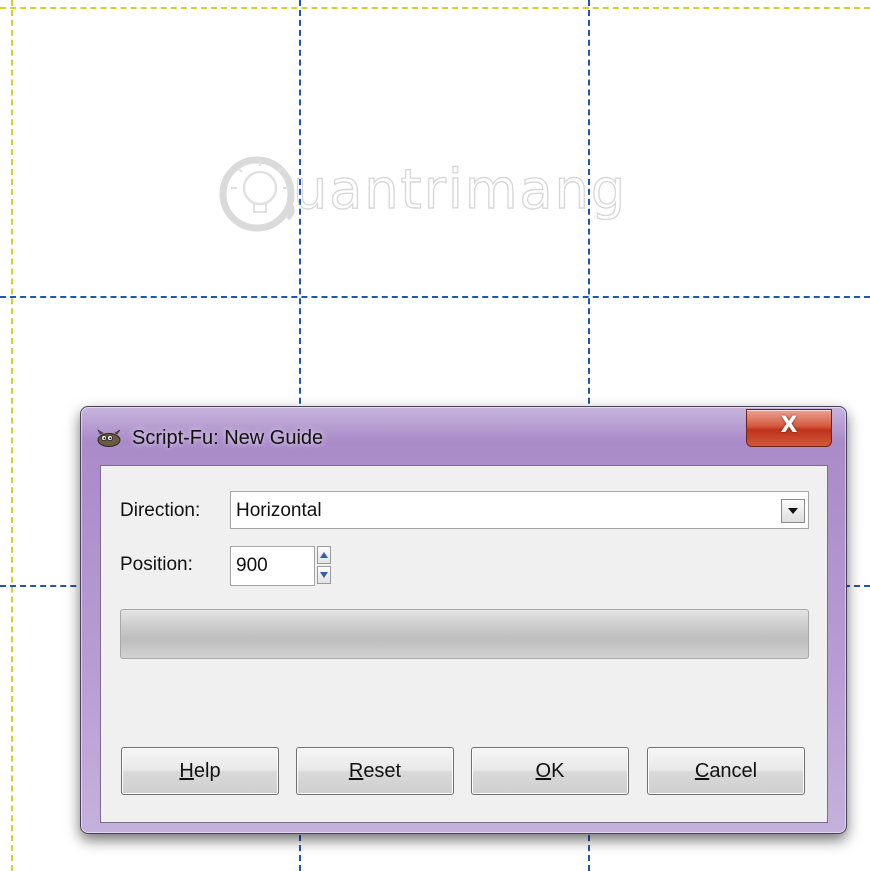 This screenshot has height=871, width=870. I want to click on reset-button: Reset, so click(375, 771).